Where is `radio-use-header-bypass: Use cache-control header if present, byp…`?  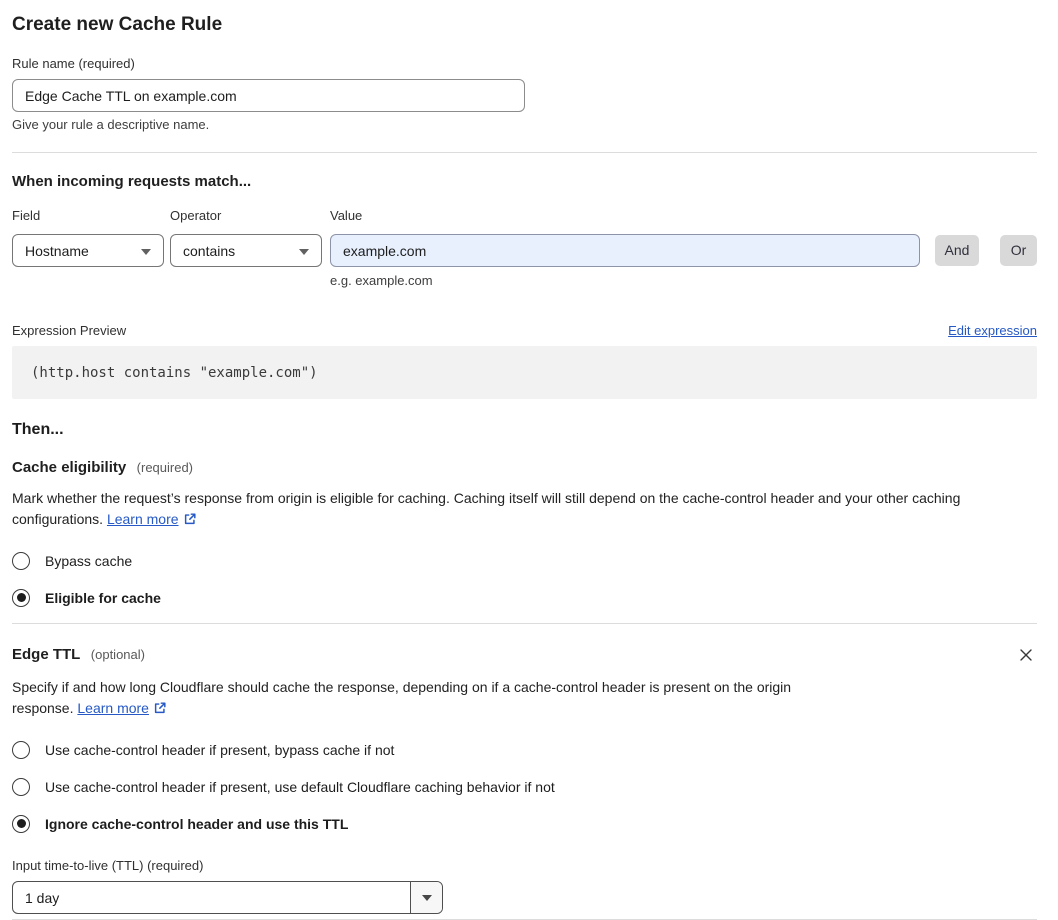 radio-use-header-bypass: Use cache-control header if present, byp… is located at coordinates (524, 749).